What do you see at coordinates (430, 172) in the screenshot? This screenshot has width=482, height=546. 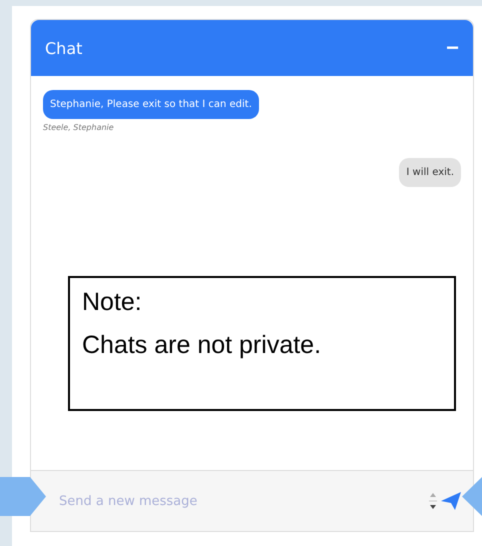 I see `message-bubble: I will exit.` at bounding box center [430, 172].